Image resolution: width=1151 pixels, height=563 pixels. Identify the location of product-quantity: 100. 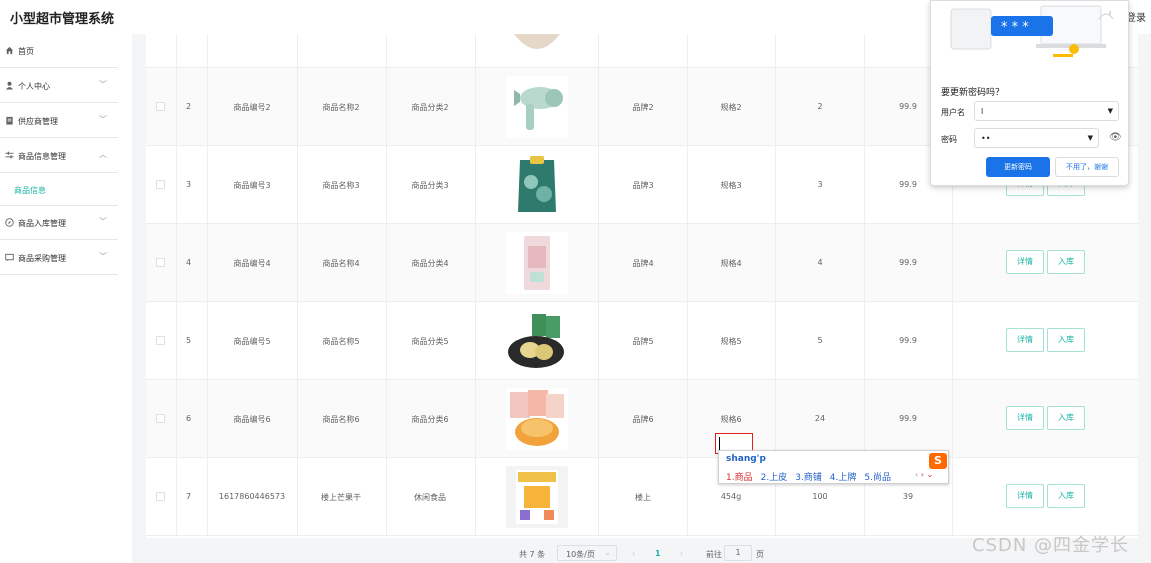
(820, 496).